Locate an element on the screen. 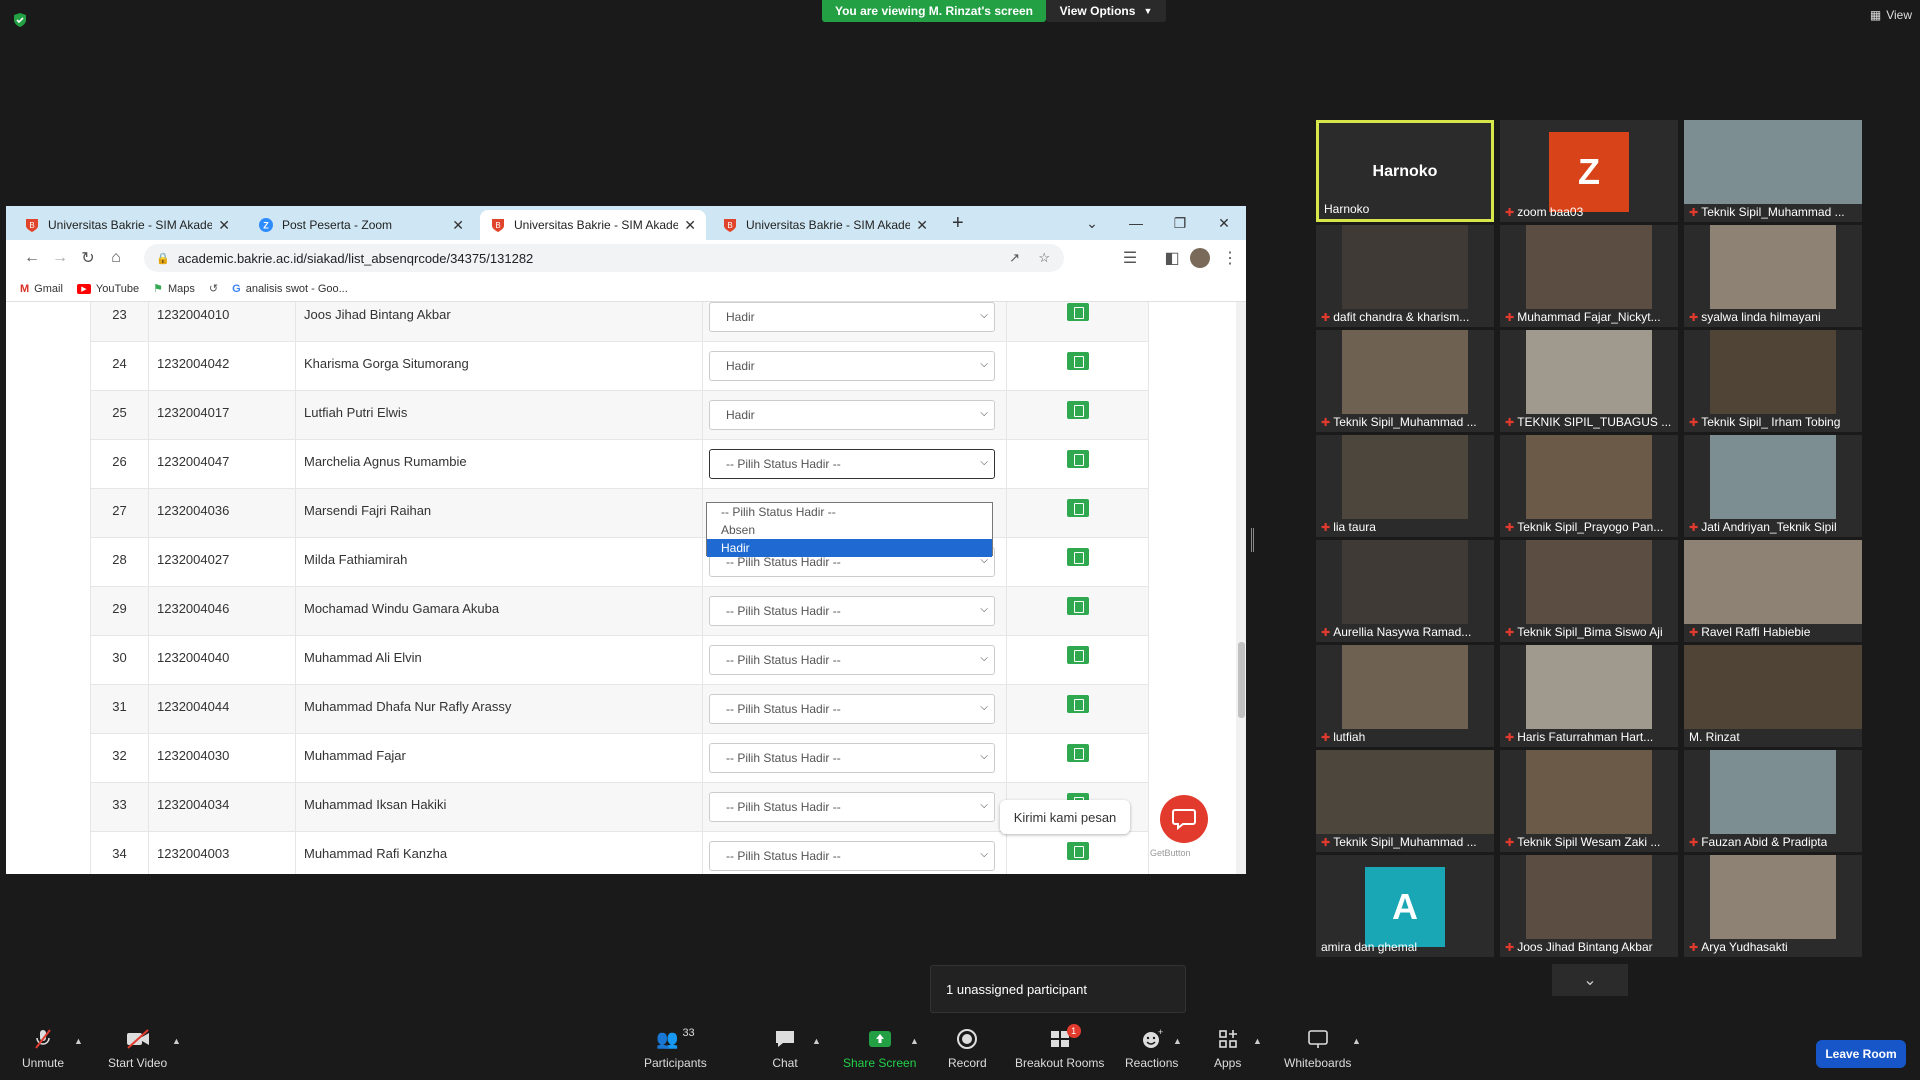 The height and width of the screenshot is (1080, 1920). participants-button: 👥 33 Participants is located at coordinates (675, 1048).